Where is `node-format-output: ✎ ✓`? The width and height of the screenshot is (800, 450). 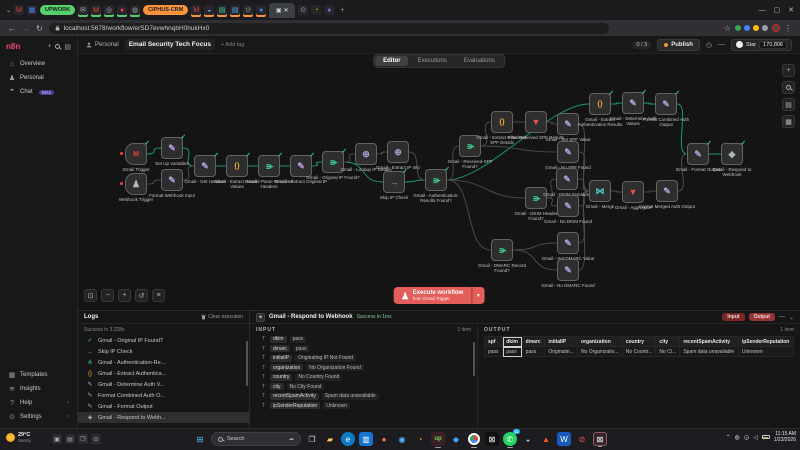
node-format-output: ✎ ✓ is located at coordinates (699, 152).